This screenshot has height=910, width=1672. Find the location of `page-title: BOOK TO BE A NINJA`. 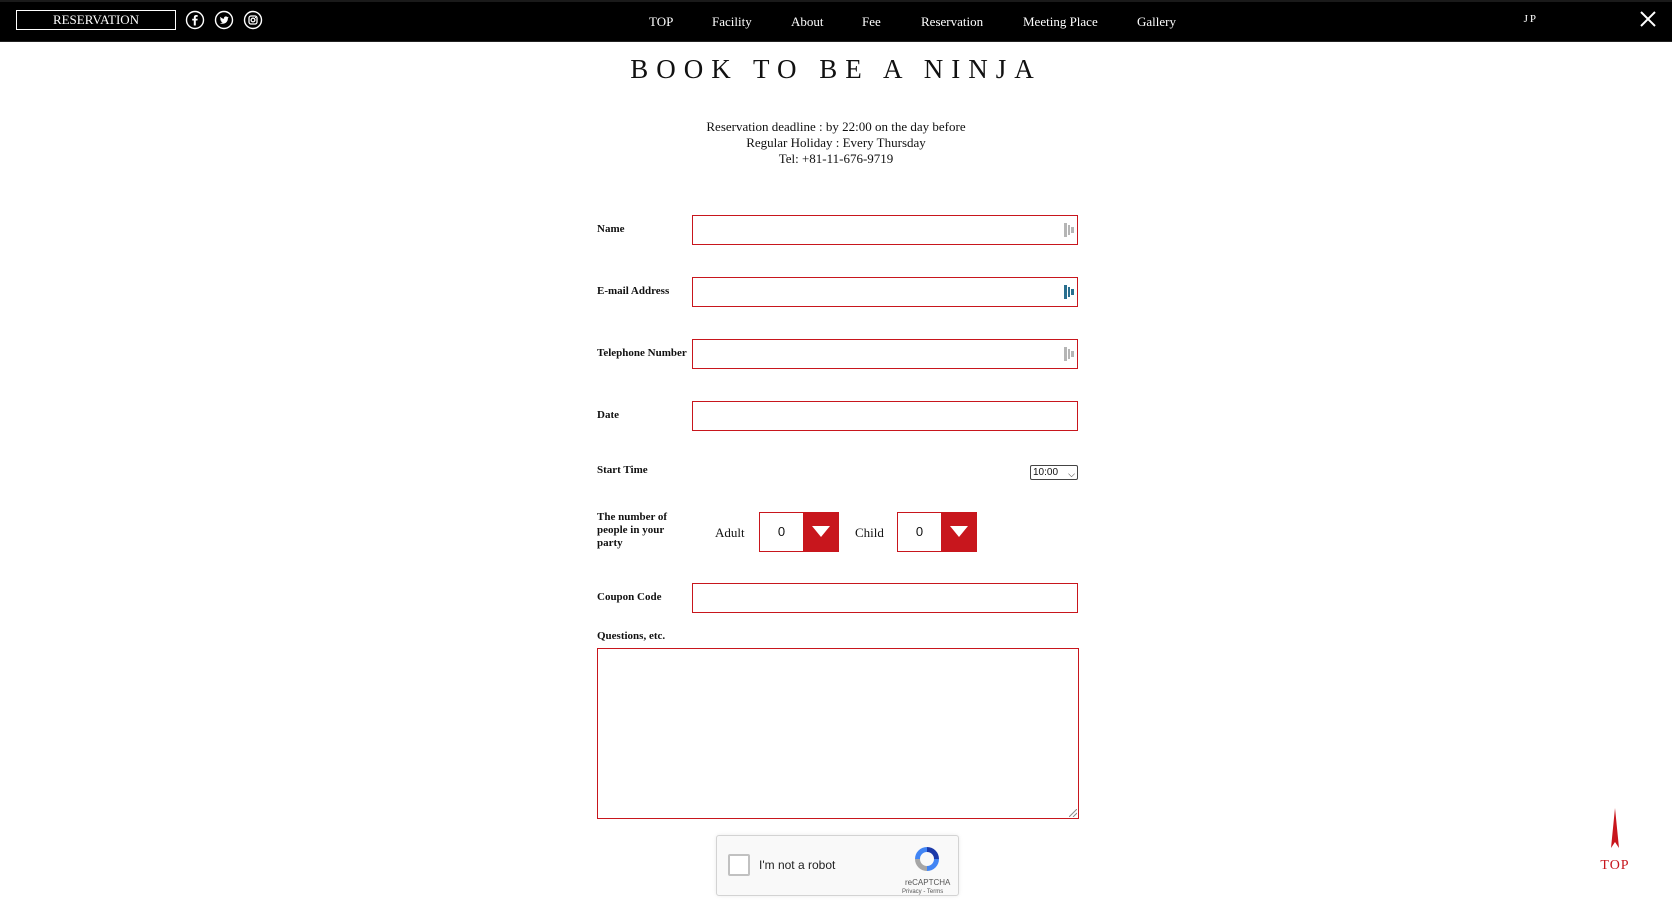

page-title: BOOK TO BE A NINJA is located at coordinates (836, 69).